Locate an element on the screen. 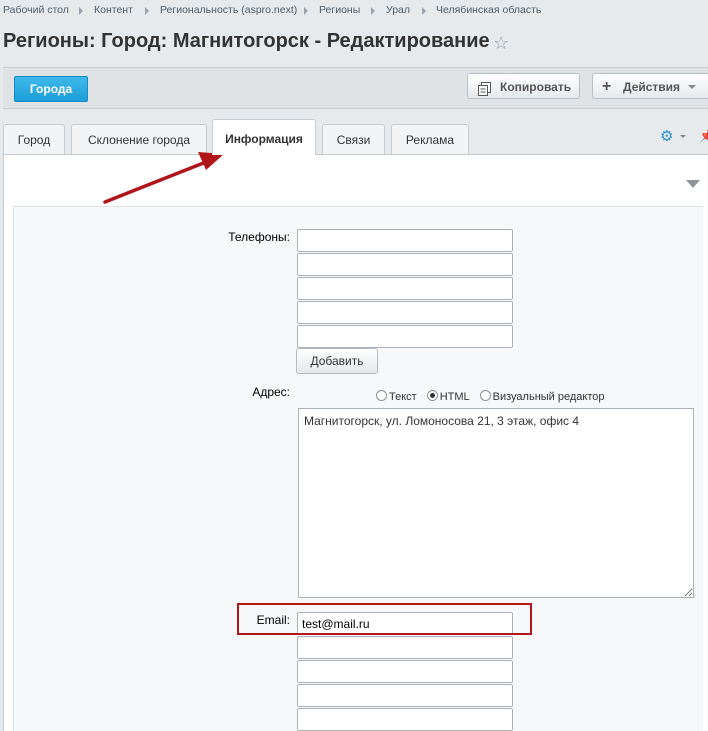 The width and height of the screenshot is (708, 731). radio-checked-icon is located at coordinates (432, 395).